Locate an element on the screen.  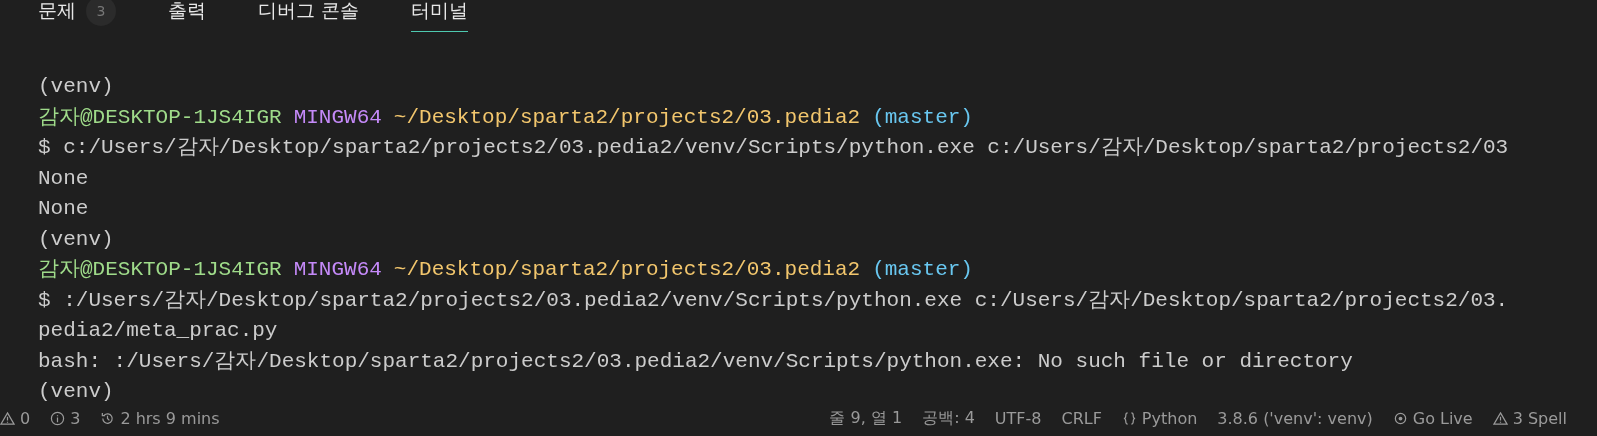
status-item: CRLF is located at coordinates (1081, 418).